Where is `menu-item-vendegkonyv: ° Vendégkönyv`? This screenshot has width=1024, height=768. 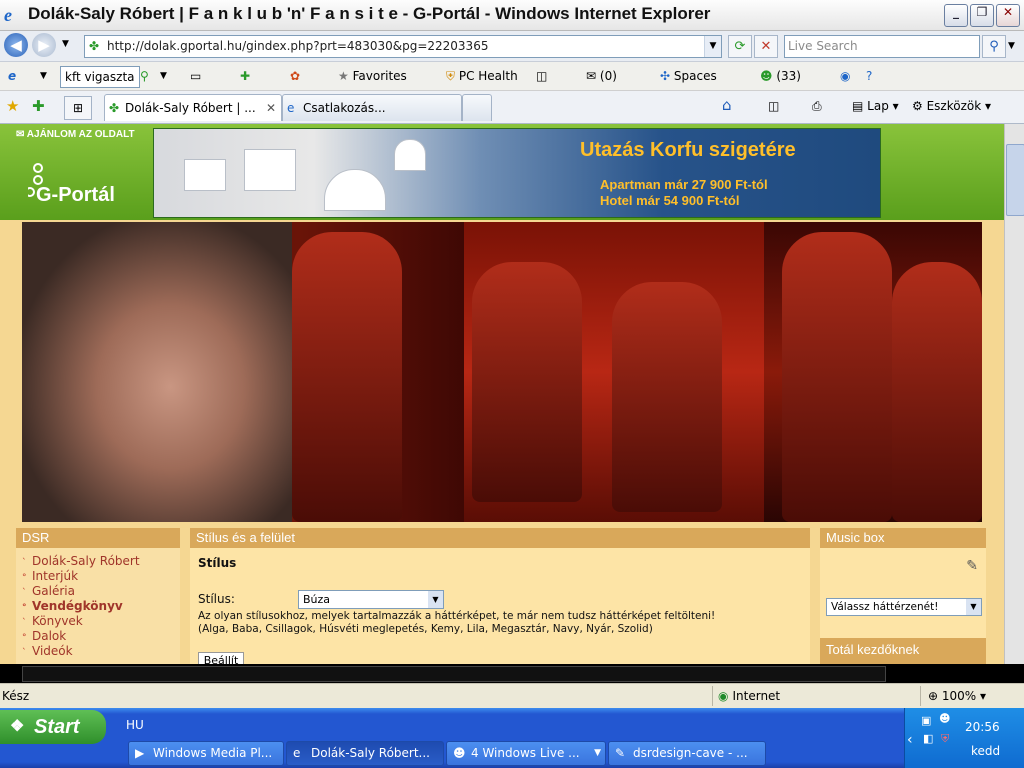 menu-item-vendegkonyv: ° Vendégkönyv is located at coordinates (81, 606).